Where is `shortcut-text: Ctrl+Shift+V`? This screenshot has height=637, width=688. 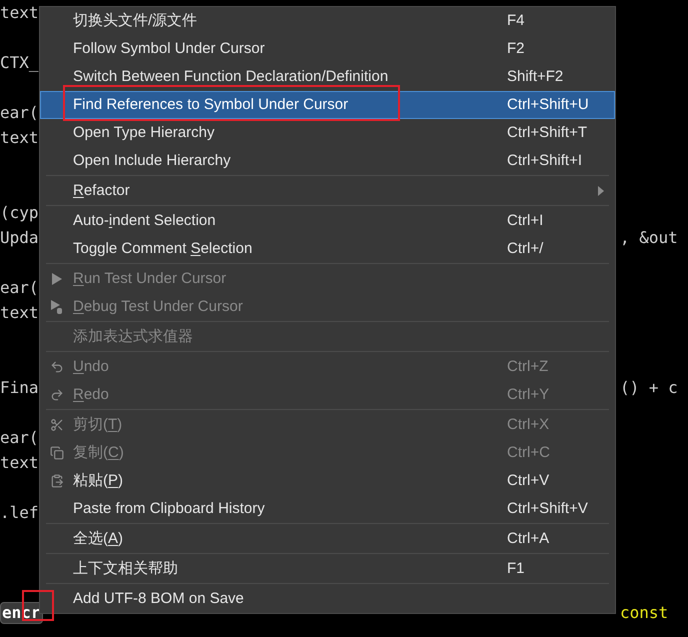
shortcut-text: Ctrl+Shift+V is located at coordinates (548, 508).